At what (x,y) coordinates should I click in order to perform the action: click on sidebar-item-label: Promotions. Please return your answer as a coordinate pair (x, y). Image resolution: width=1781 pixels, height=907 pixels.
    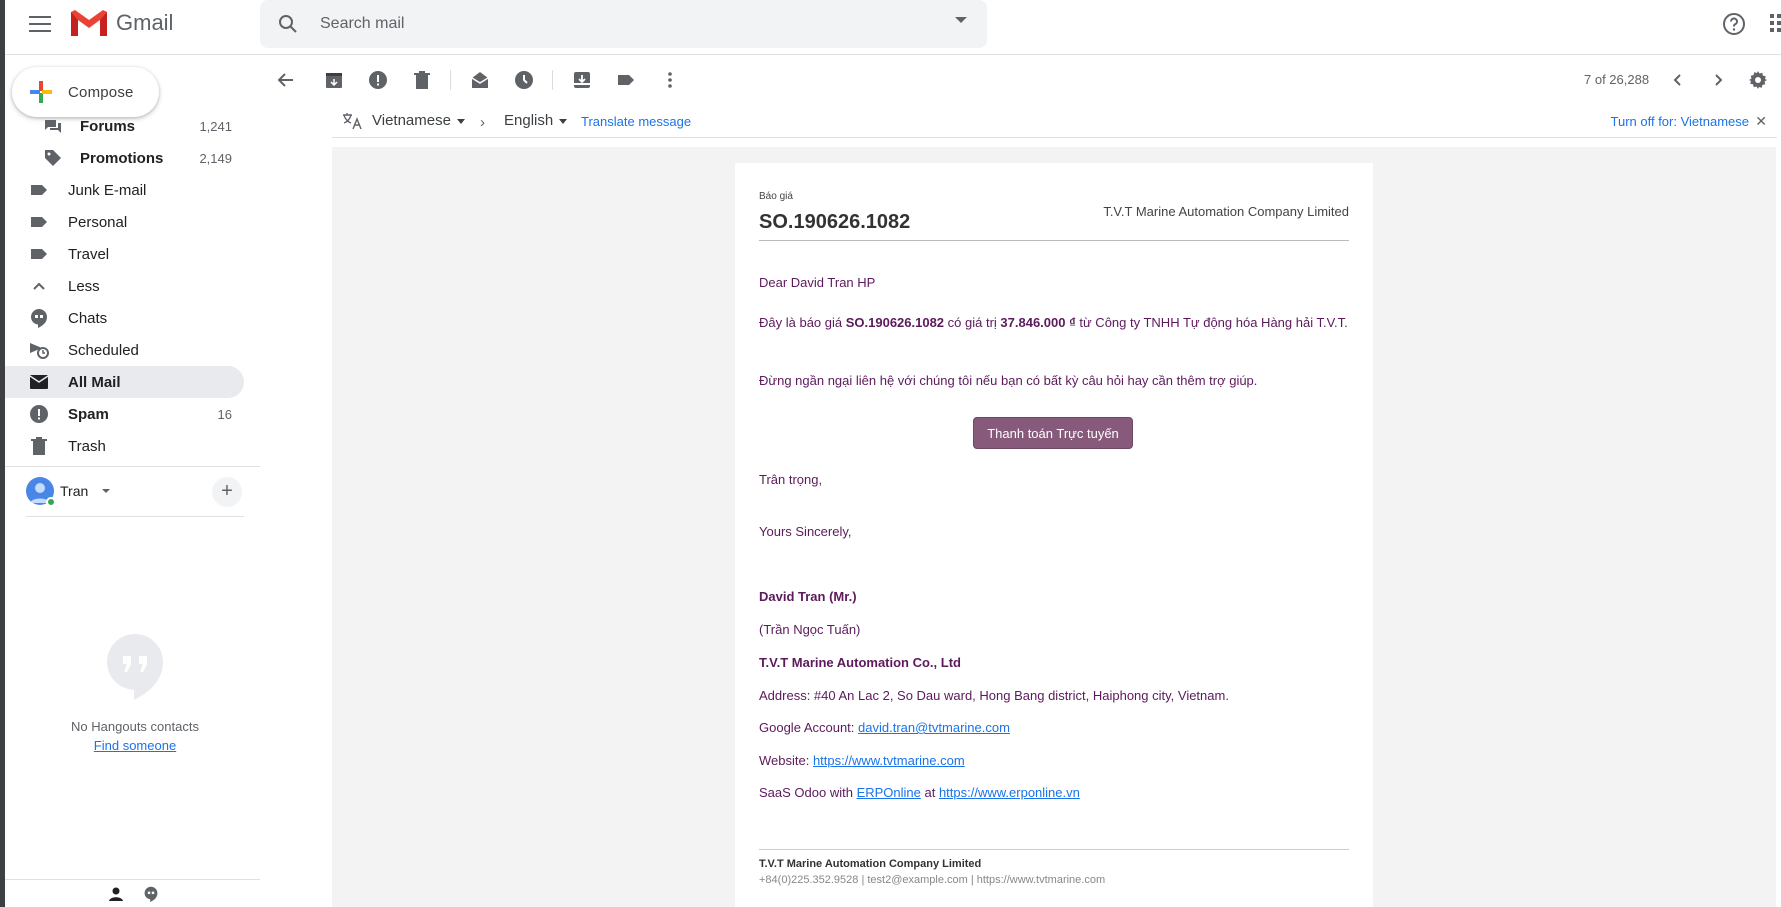
    Looking at the image, I should click on (122, 158).